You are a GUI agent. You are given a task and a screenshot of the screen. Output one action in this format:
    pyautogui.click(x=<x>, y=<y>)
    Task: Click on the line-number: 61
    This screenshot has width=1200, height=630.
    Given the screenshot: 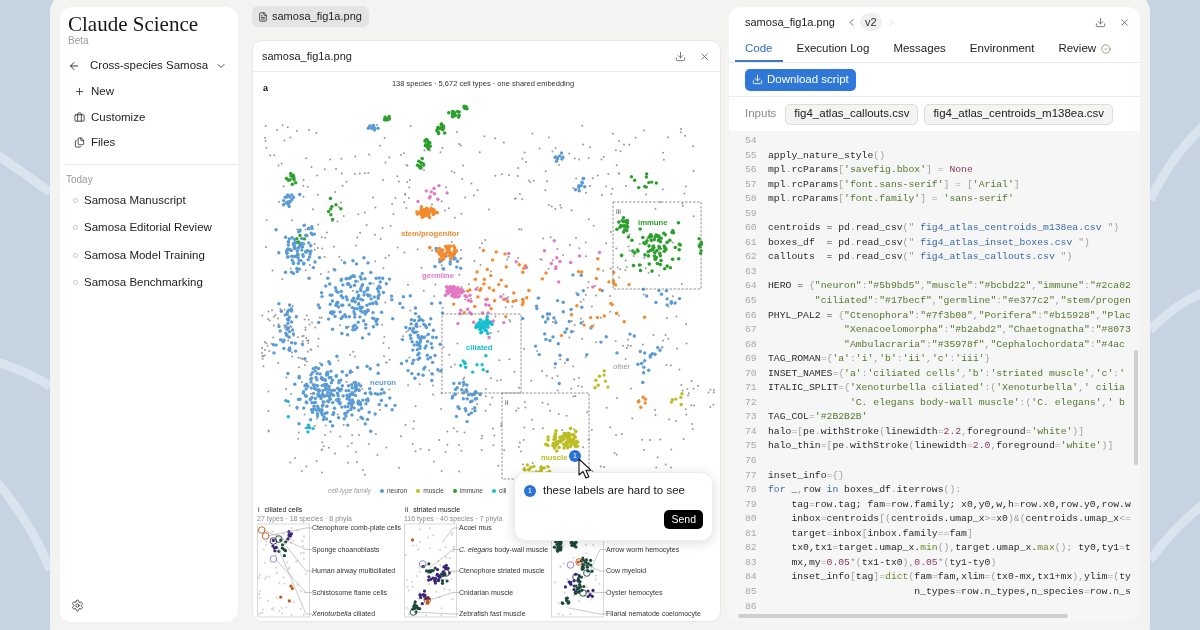 What is the action you would take?
    pyautogui.click(x=751, y=242)
    